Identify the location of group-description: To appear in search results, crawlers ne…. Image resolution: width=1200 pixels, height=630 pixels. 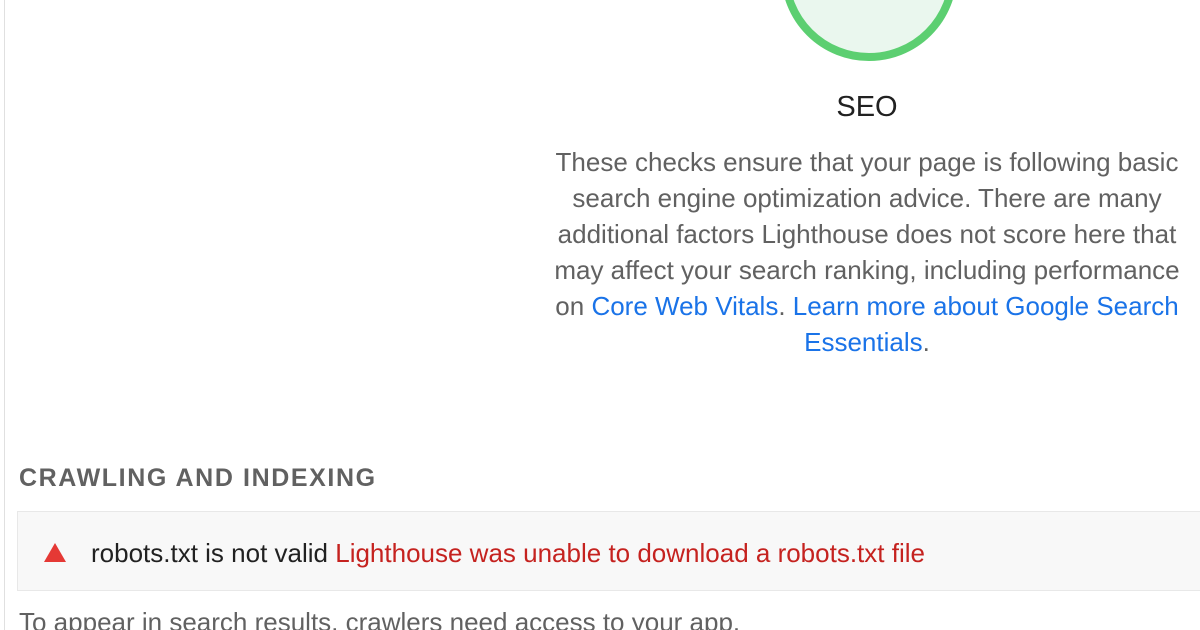
(380, 618).